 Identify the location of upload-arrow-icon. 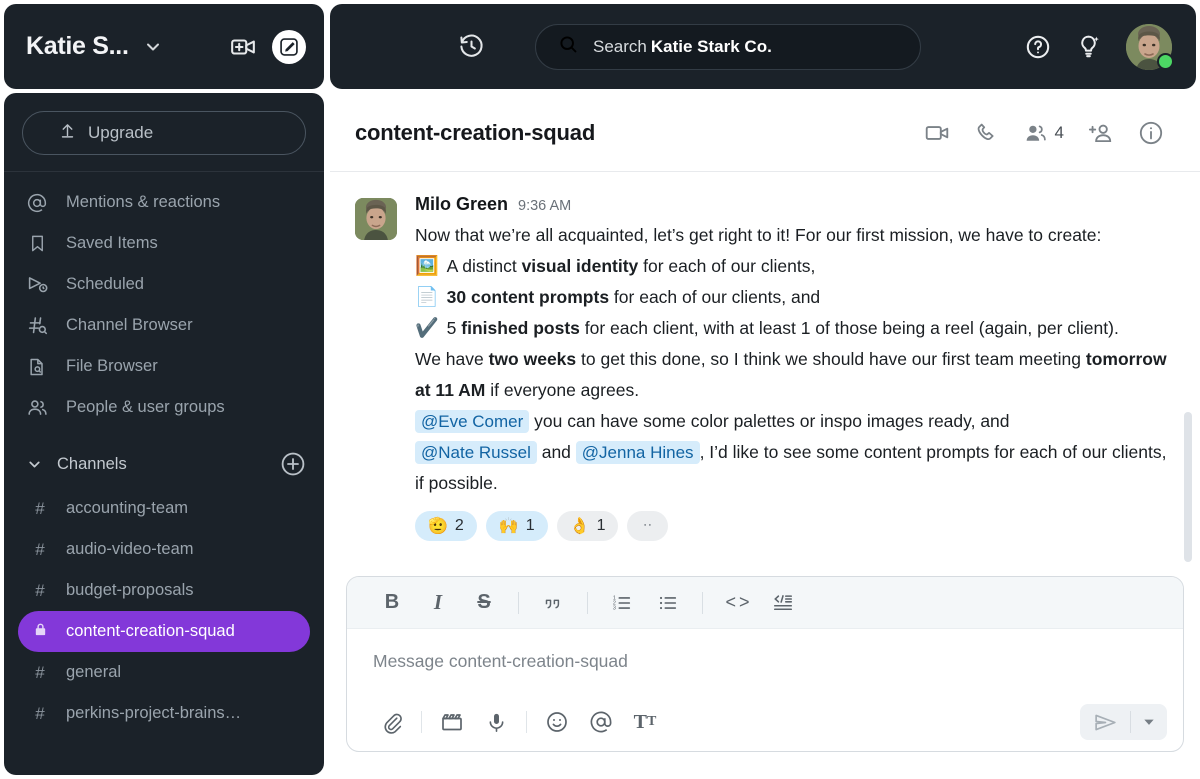
(67, 133).